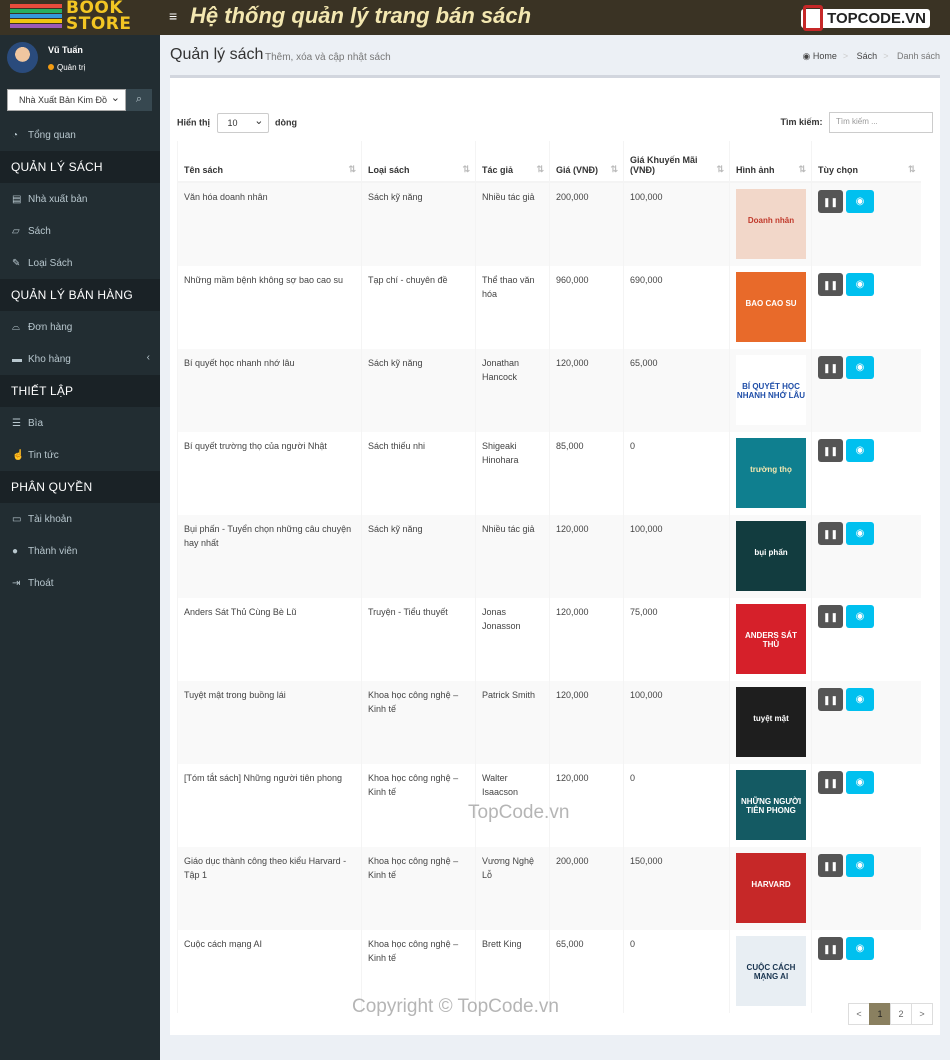  What do you see at coordinates (52, 135) in the screenshot?
I see `sidebar-item-label: Tổng quan` at bounding box center [52, 135].